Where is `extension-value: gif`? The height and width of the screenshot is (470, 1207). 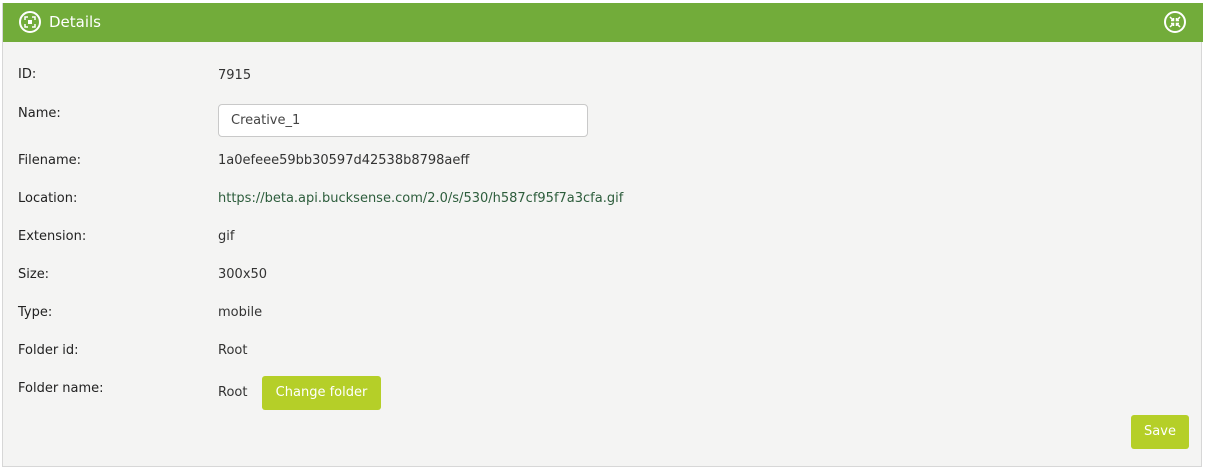
extension-value: gif is located at coordinates (226, 236).